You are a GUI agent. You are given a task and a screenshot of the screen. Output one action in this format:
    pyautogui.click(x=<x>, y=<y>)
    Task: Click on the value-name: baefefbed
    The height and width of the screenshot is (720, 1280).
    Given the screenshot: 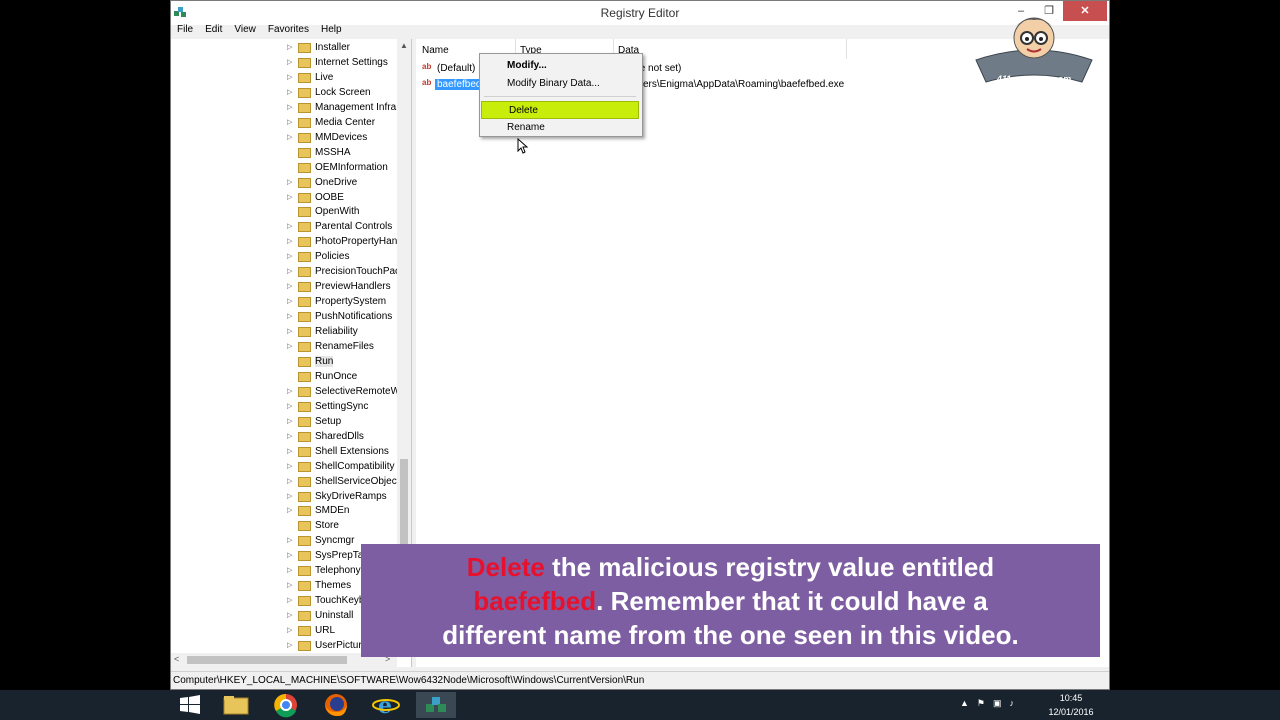 What is the action you would take?
    pyautogui.click(x=459, y=84)
    